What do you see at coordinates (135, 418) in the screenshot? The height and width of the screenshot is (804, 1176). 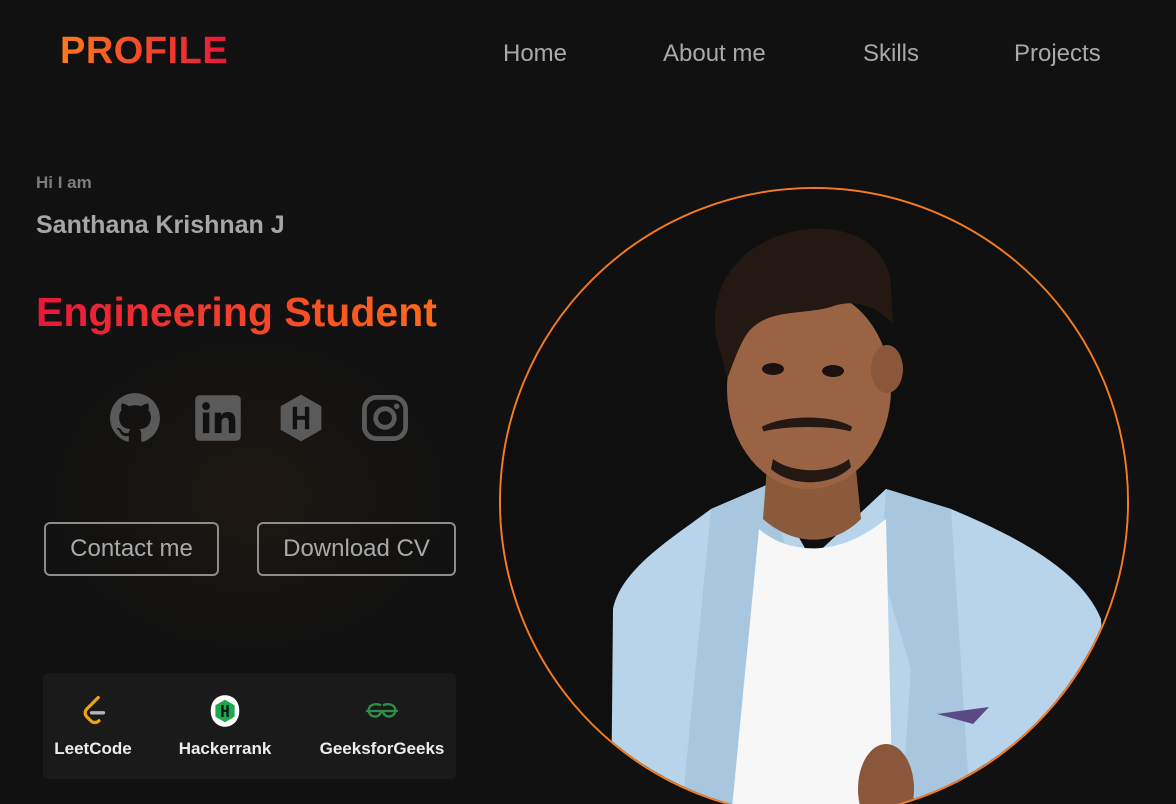 I see `github-icon` at bounding box center [135, 418].